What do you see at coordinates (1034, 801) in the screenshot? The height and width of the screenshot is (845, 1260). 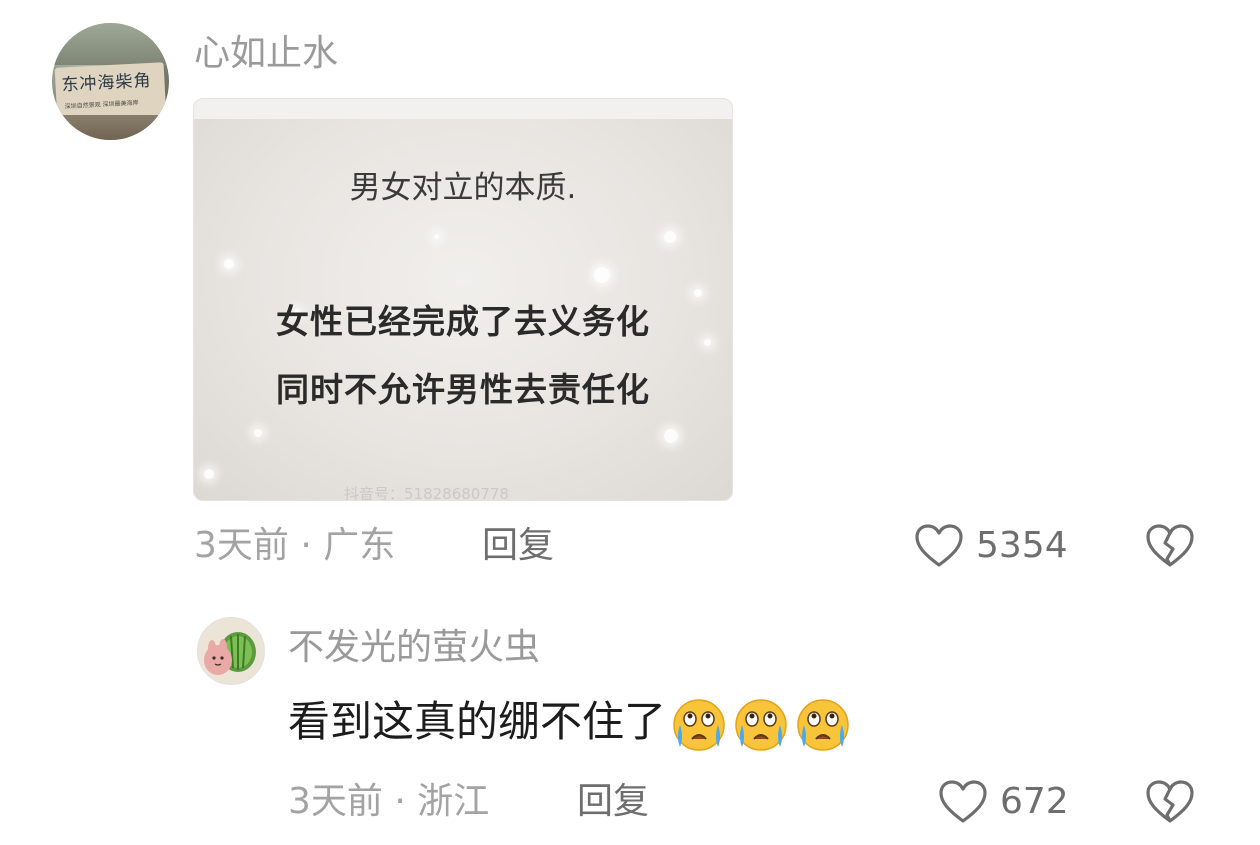 I see `like-count: 672` at bounding box center [1034, 801].